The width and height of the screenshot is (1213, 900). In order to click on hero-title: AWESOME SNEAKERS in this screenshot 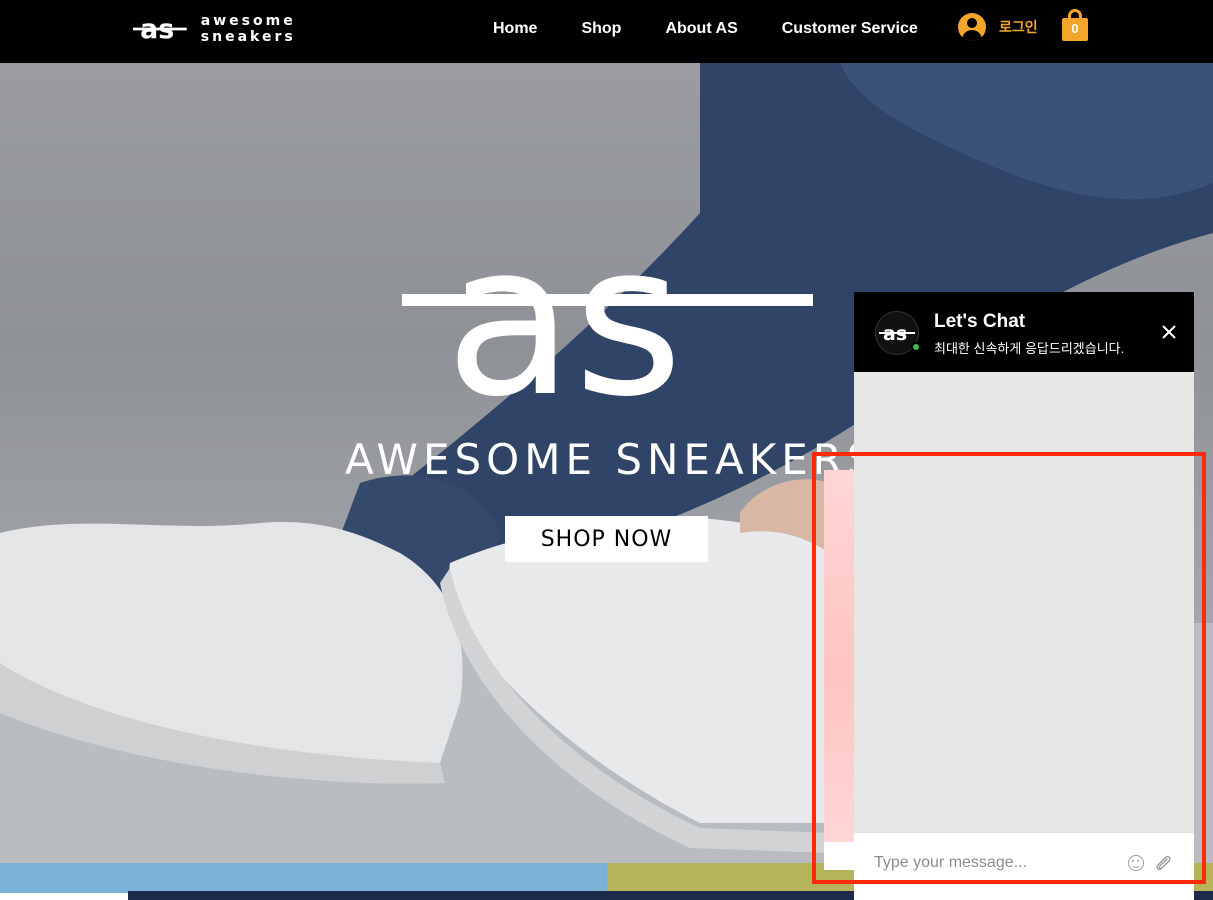, I will do `click(612, 459)`.